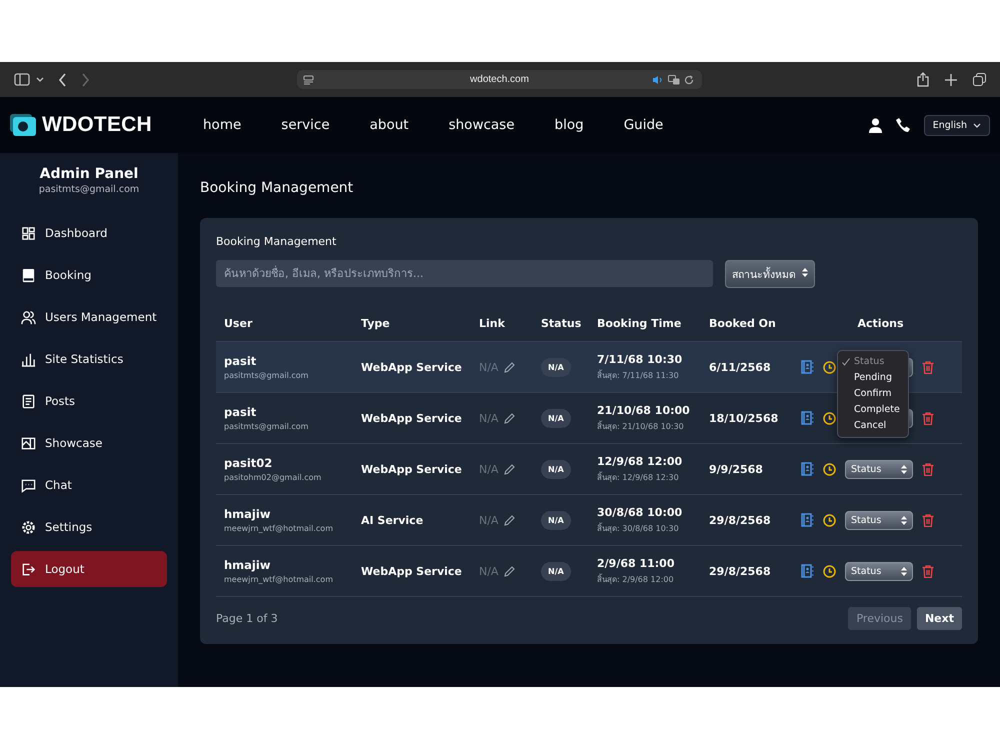  I want to click on language-select: English, so click(957, 125).